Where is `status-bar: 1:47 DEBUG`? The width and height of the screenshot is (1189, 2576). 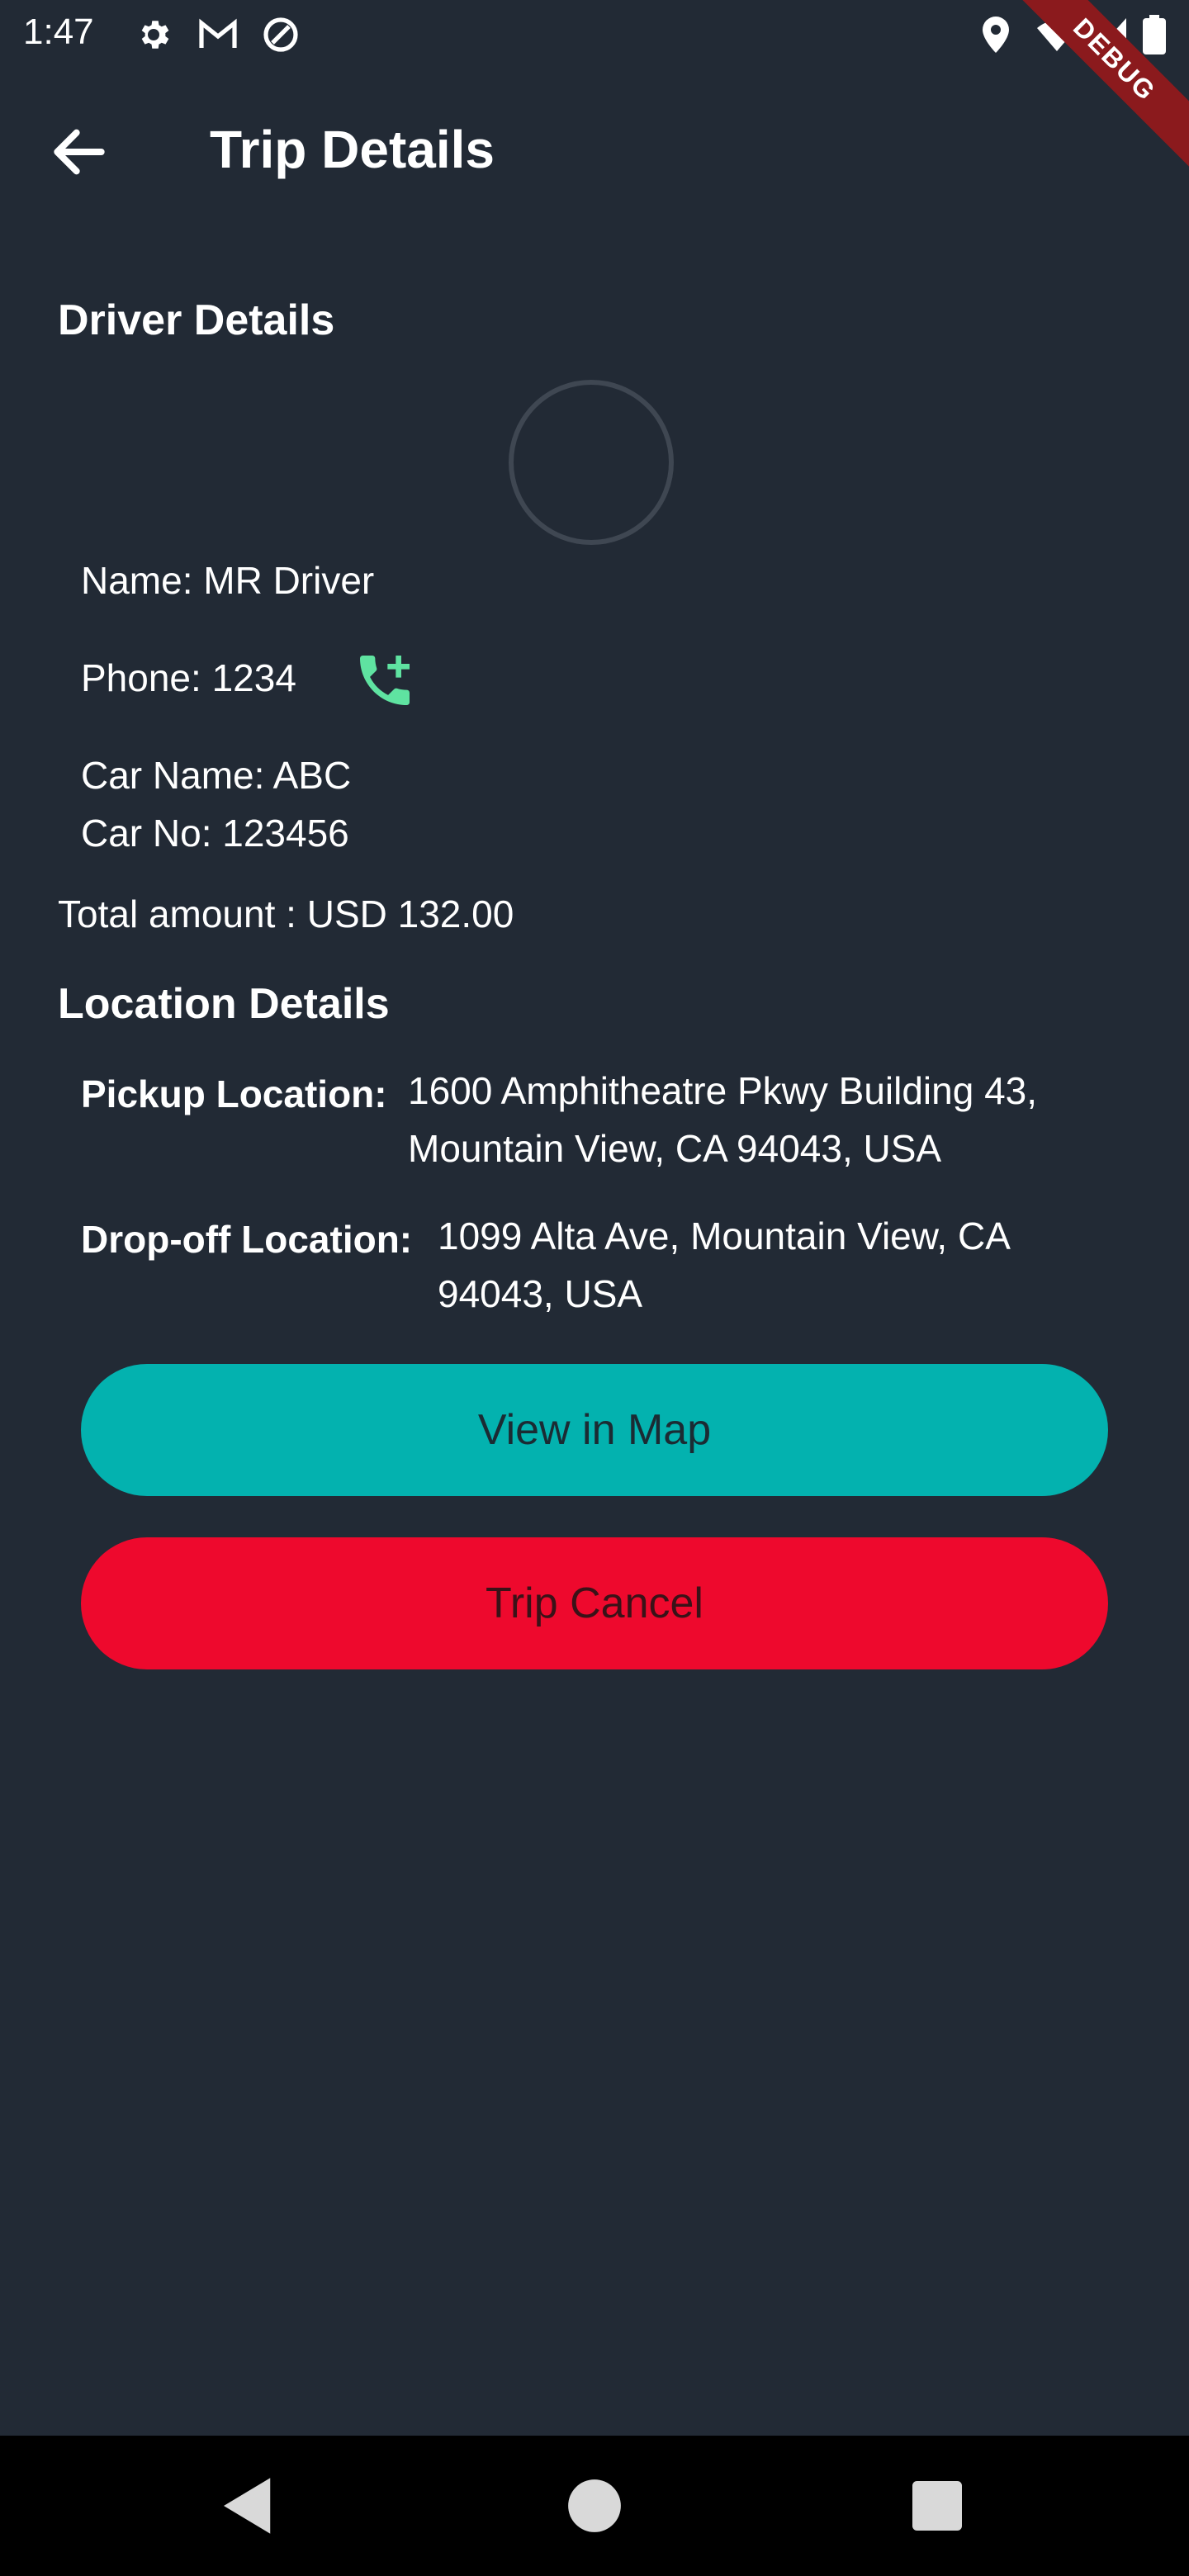 status-bar: 1:47 DEBUG is located at coordinates (594, 96).